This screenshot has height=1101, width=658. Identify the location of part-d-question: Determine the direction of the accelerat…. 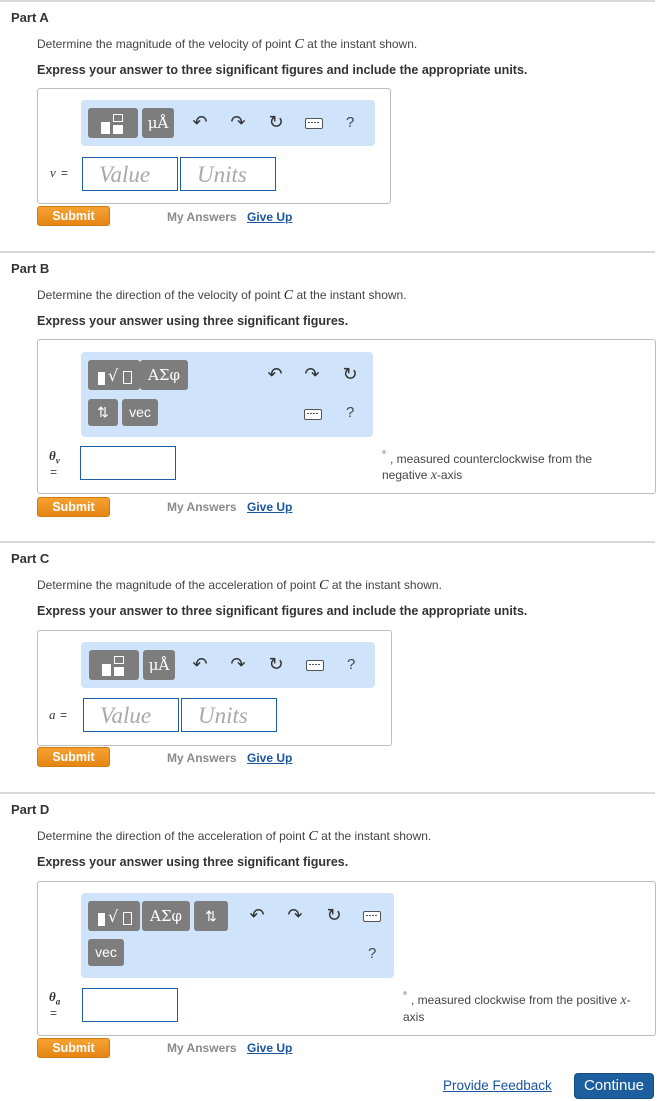
(234, 836).